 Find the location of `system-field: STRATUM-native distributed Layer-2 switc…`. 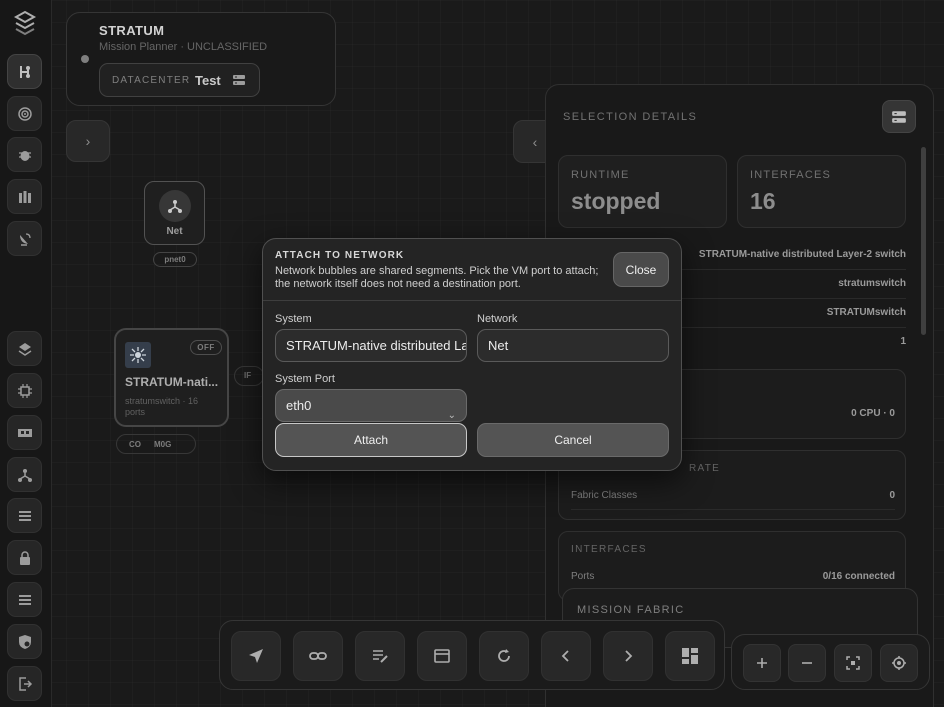

system-field: STRATUM-native distributed Layer-2 switc… is located at coordinates (371, 345).